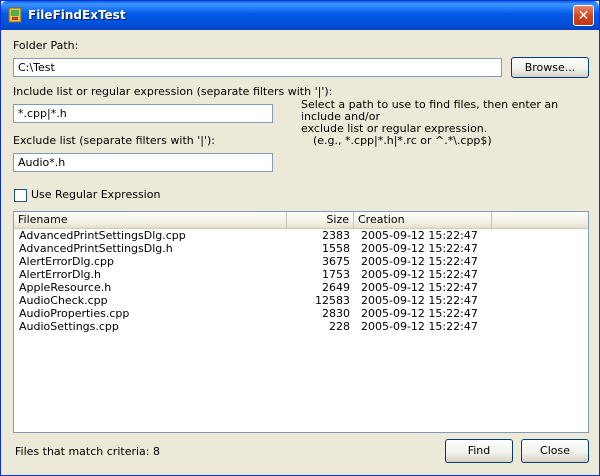  Describe the element at coordinates (65, 287) in the screenshot. I see `filename-cell: AppleResource.h` at that location.